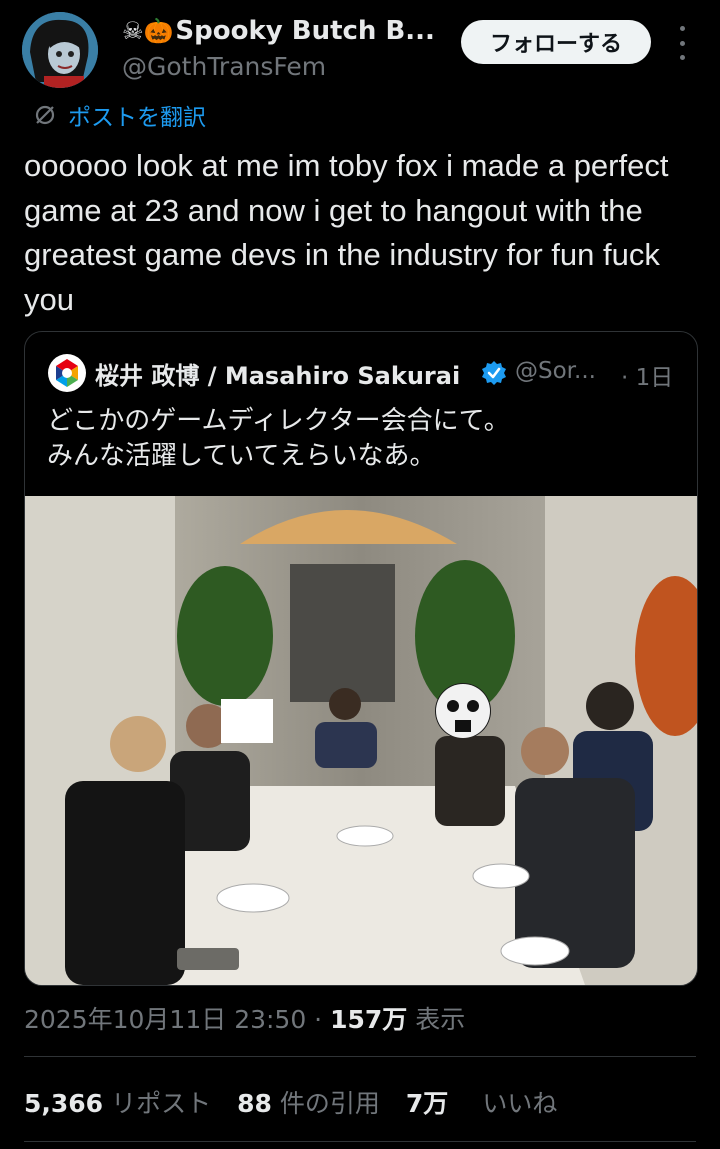  I want to click on avatar, so click(60, 50).